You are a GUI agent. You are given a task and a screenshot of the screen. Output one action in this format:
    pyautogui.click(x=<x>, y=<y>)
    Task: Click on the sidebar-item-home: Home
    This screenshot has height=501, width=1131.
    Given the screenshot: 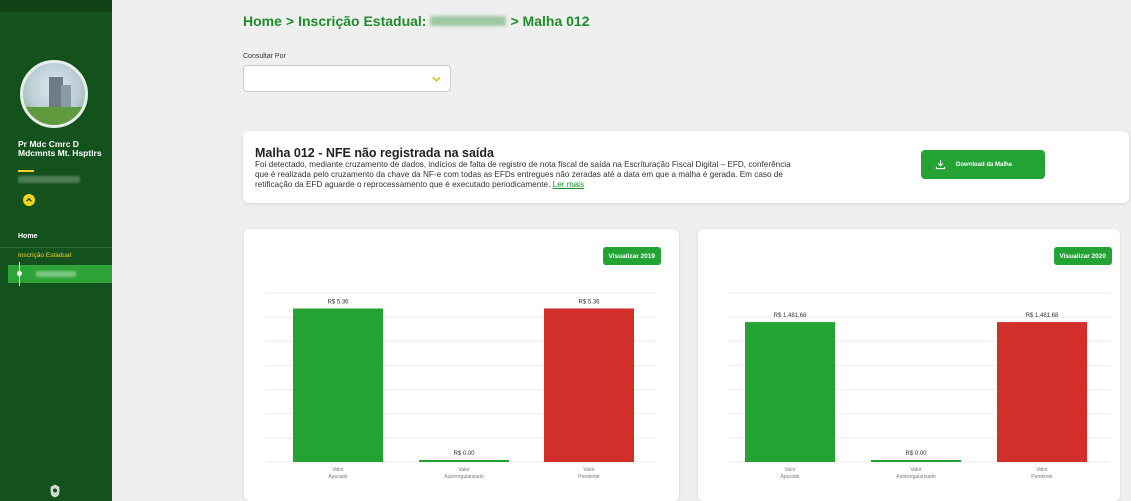 What is the action you would take?
    pyautogui.click(x=27, y=236)
    